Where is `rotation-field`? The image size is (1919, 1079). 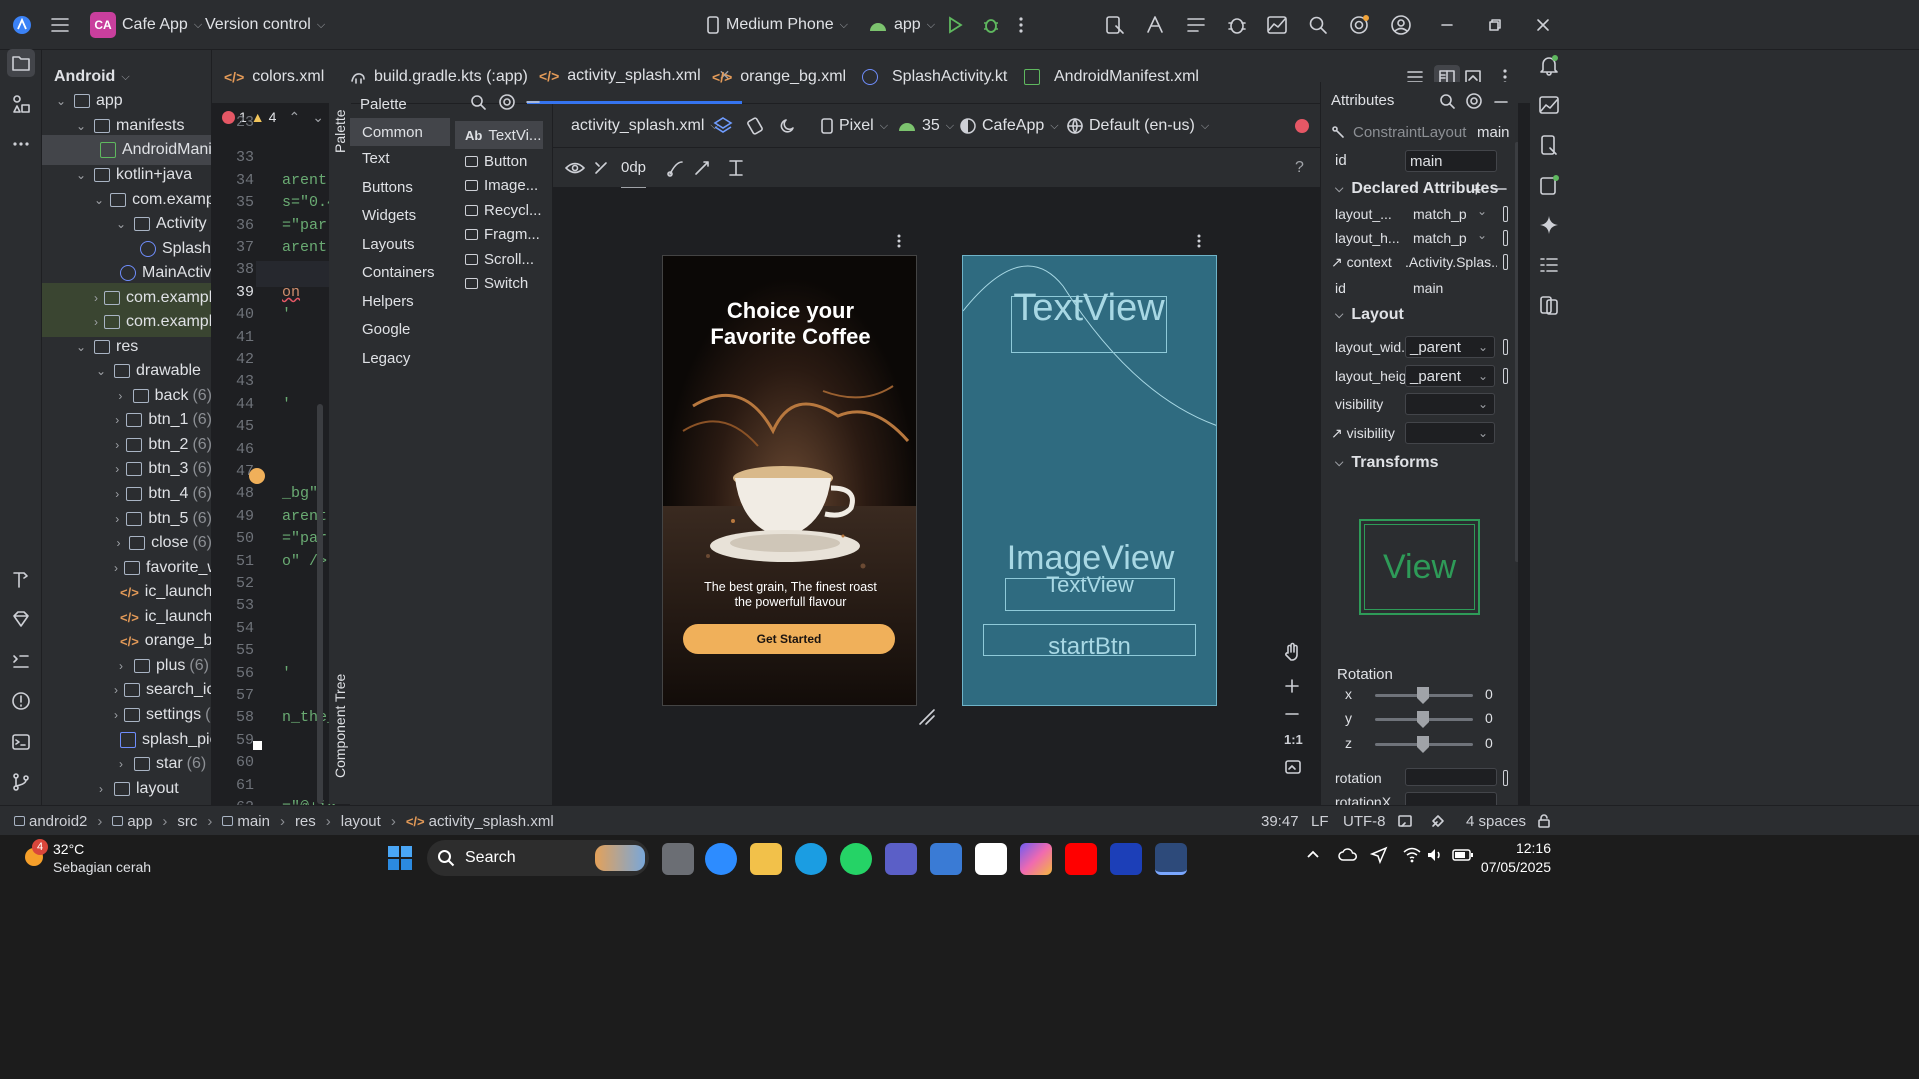
rotation-field is located at coordinates (1451, 777).